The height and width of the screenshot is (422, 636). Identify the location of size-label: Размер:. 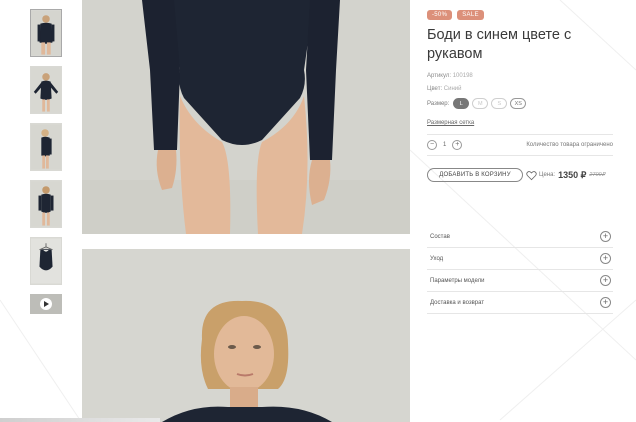
(438, 103).